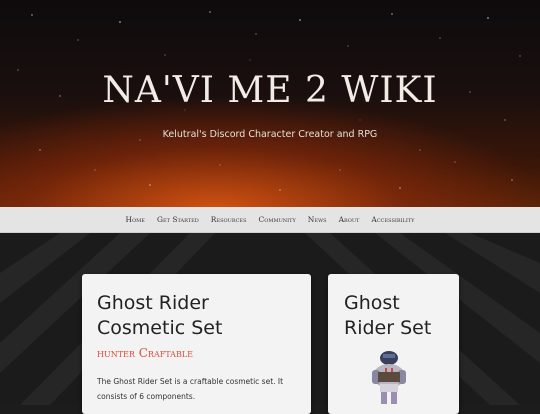  What do you see at coordinates (145, 353) in the screenshot?
I see `craftable-badge: hunter Craftable` at bounding box center [145, 353].